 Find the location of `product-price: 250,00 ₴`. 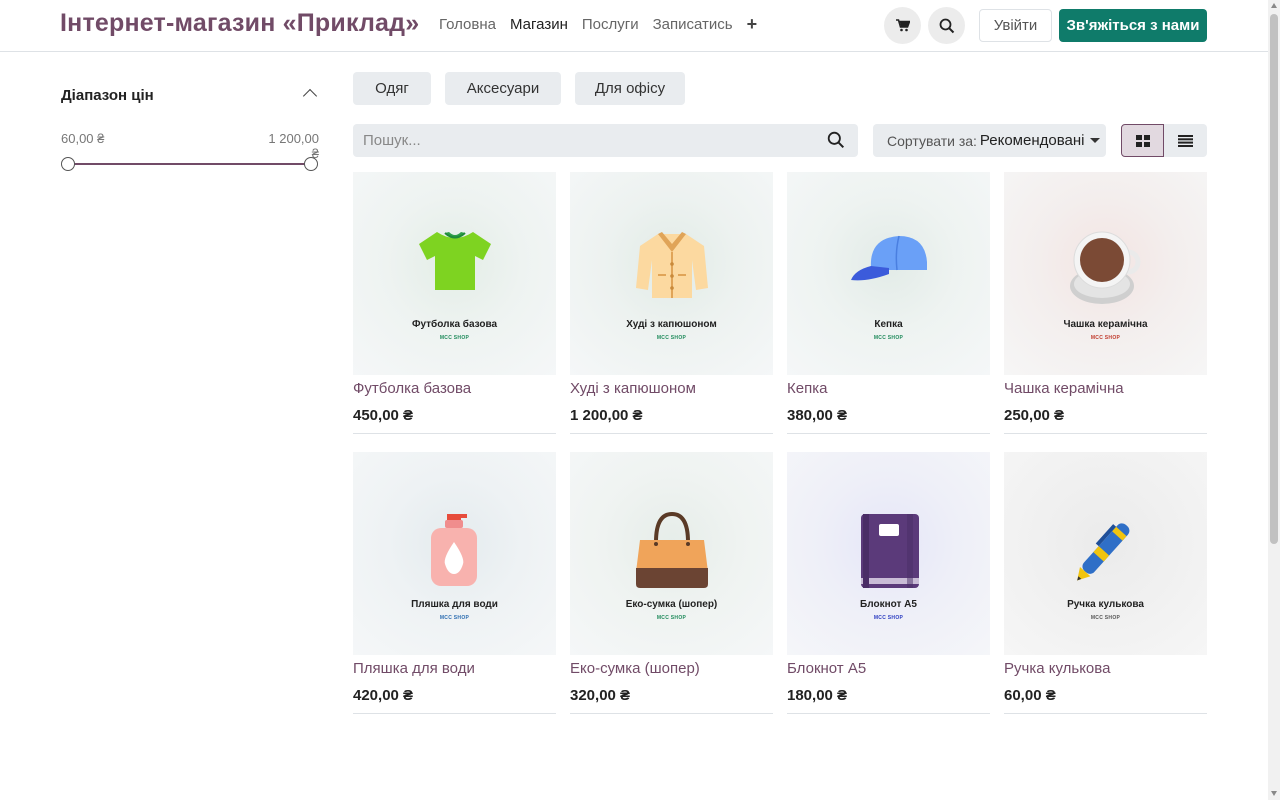

product-price: 250,00 ₴ is located at coordinates (1034, 415).